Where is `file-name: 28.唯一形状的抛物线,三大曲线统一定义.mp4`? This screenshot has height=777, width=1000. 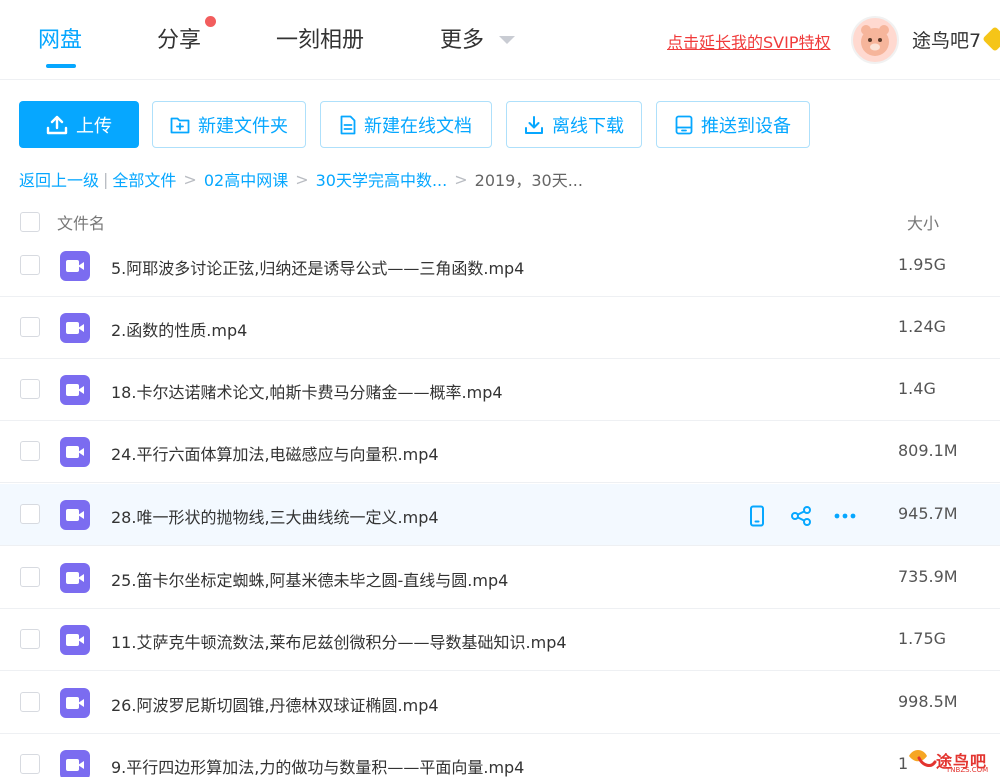
file-name: 28.唯一形状的抛物线,三大曲线统一定义.mp4 is located at coordinates (275, 516).